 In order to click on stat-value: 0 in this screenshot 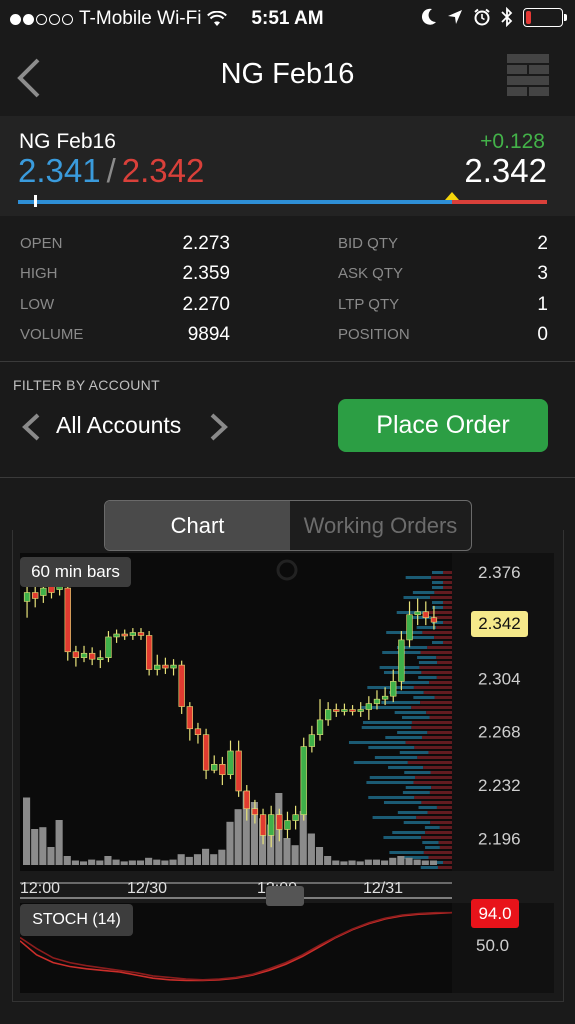, I will do `click(542, 334)`.